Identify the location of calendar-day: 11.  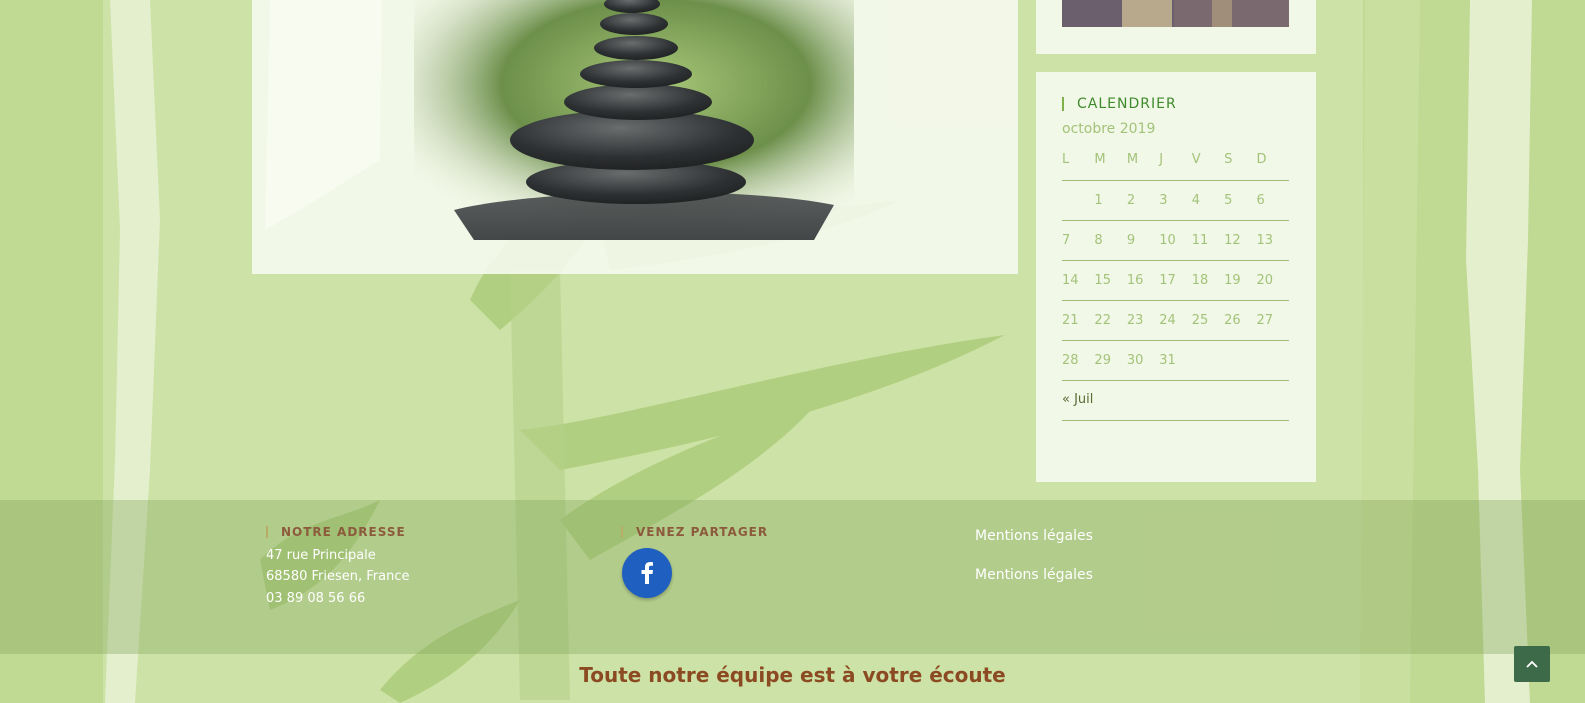
(1208, 240).